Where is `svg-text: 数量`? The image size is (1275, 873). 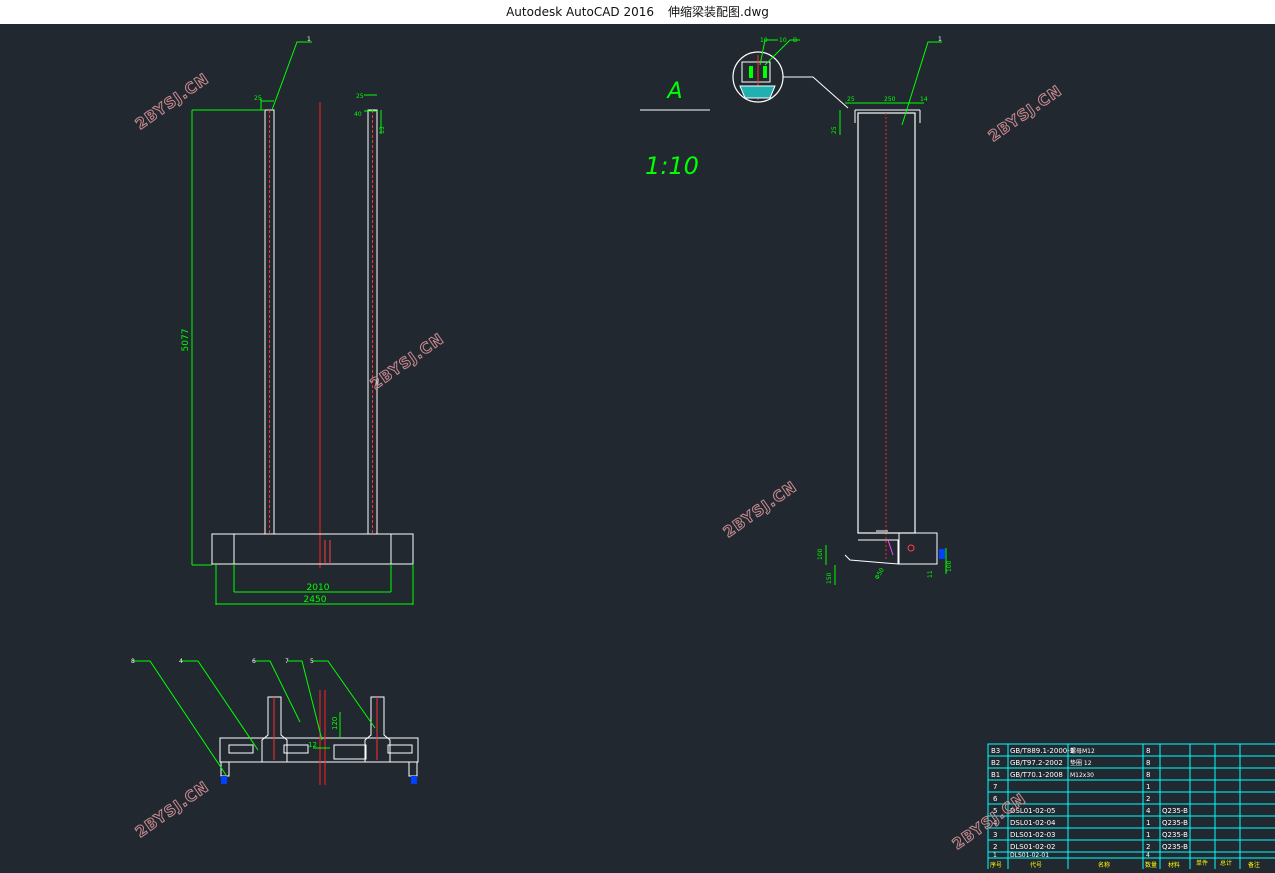
svg-text: 数量 is located at coordinates (1151, 865).